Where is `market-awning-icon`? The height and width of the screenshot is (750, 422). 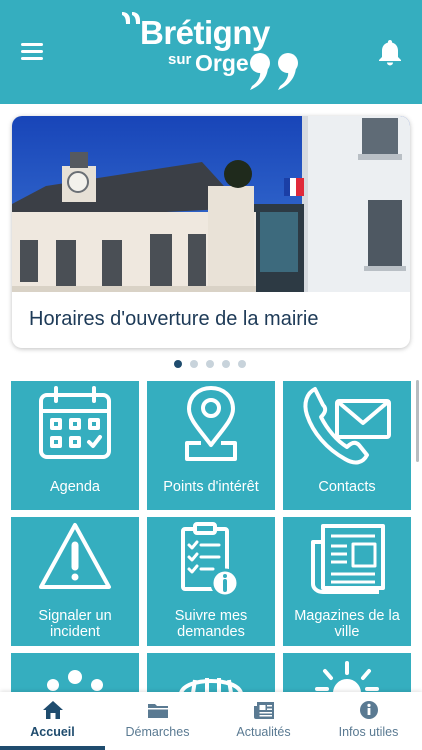 market-awning-icon is located at coordinates (211, 685).